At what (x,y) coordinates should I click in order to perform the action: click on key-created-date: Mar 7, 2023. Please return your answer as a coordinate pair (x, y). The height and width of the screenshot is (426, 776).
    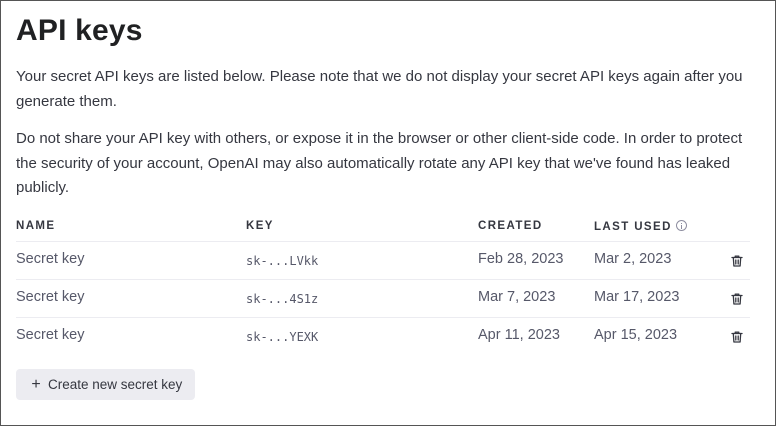
    Looking at the image, I should click on (517, 297).